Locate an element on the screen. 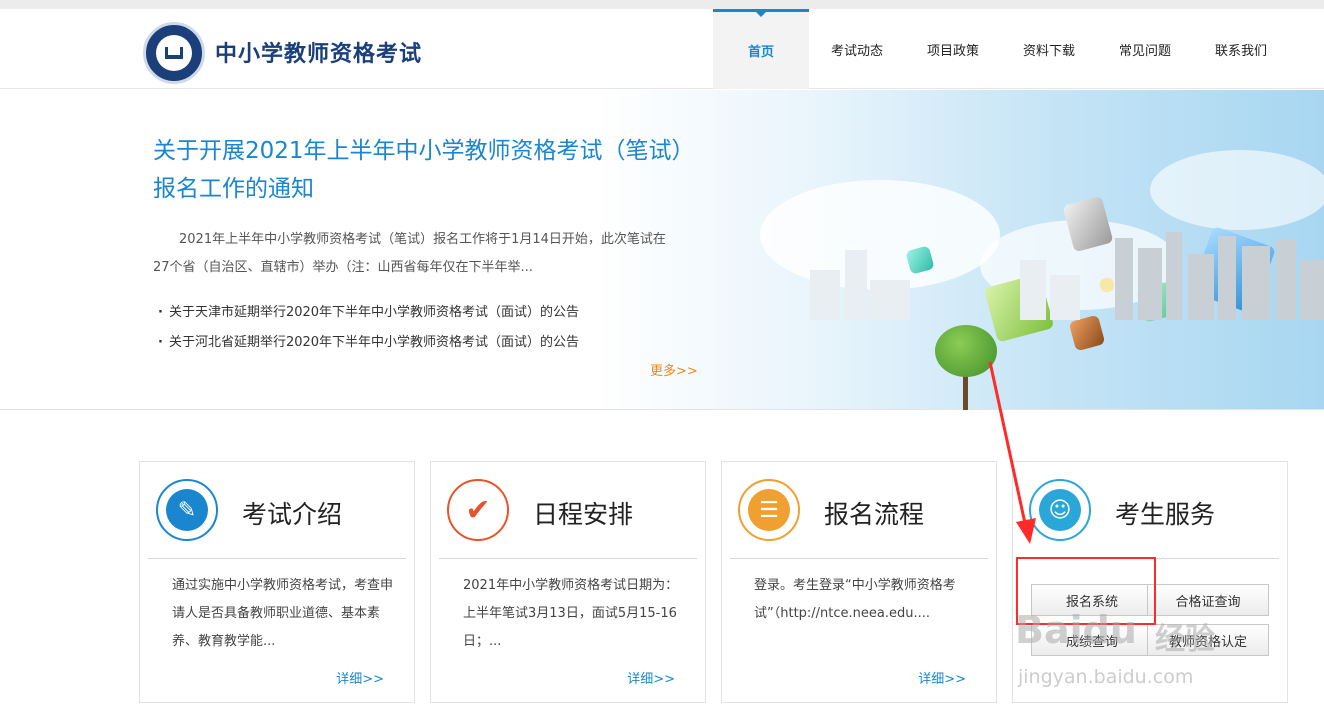  watermark-brand: Baidu is located at coordinates (1076, 630).